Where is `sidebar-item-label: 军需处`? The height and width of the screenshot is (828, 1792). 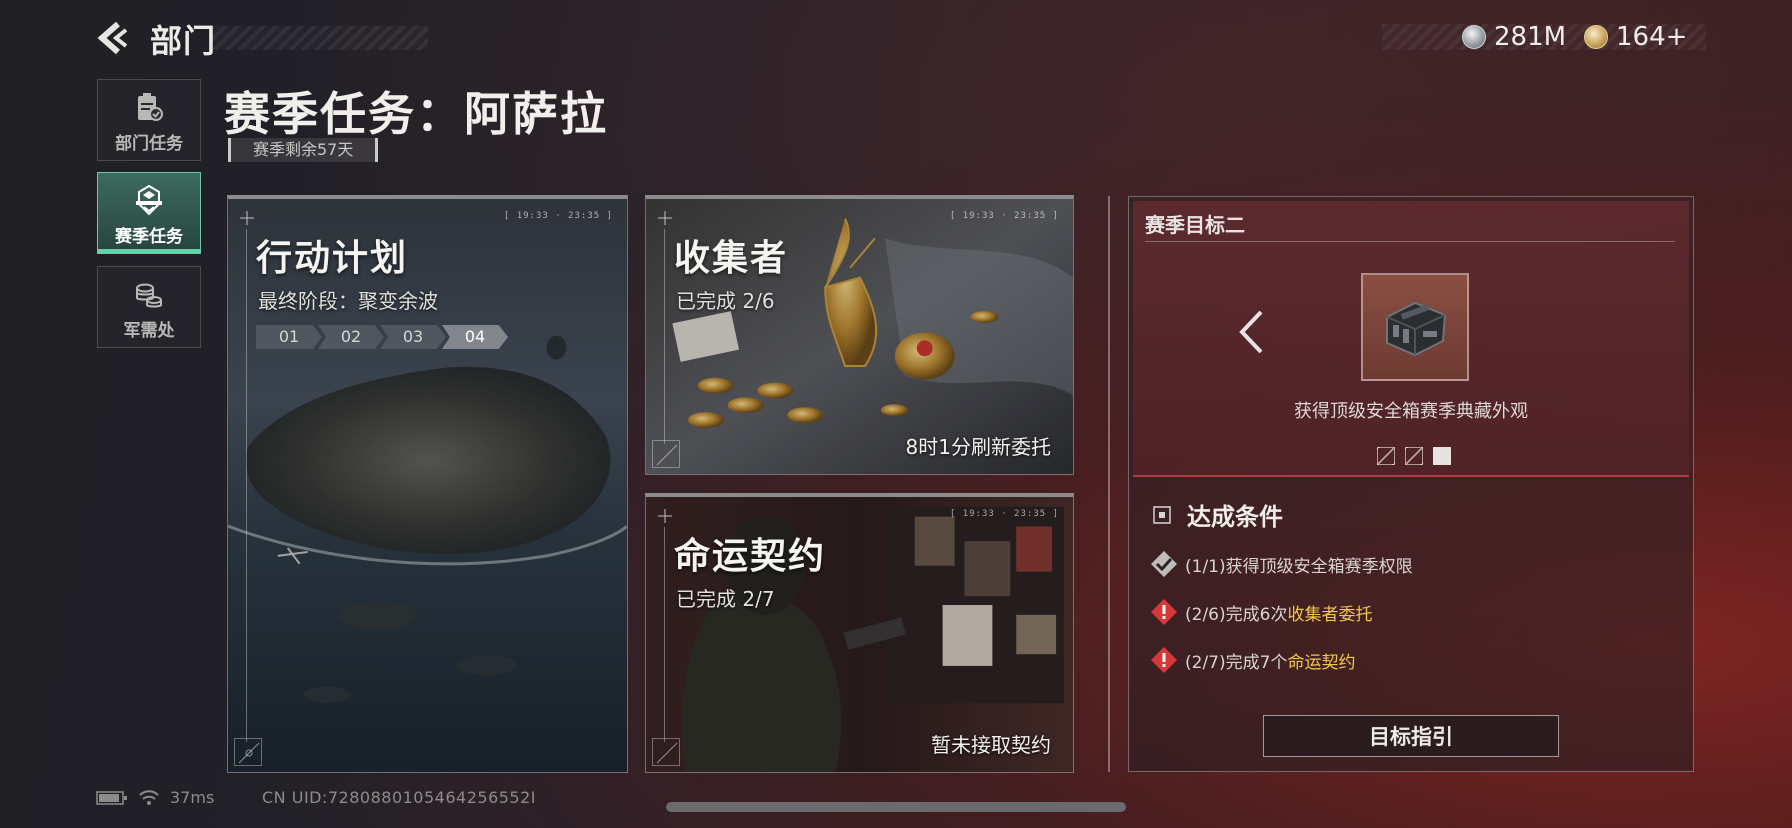
sidebar-item-label: 军需处 is located at coordinates (149, 331).